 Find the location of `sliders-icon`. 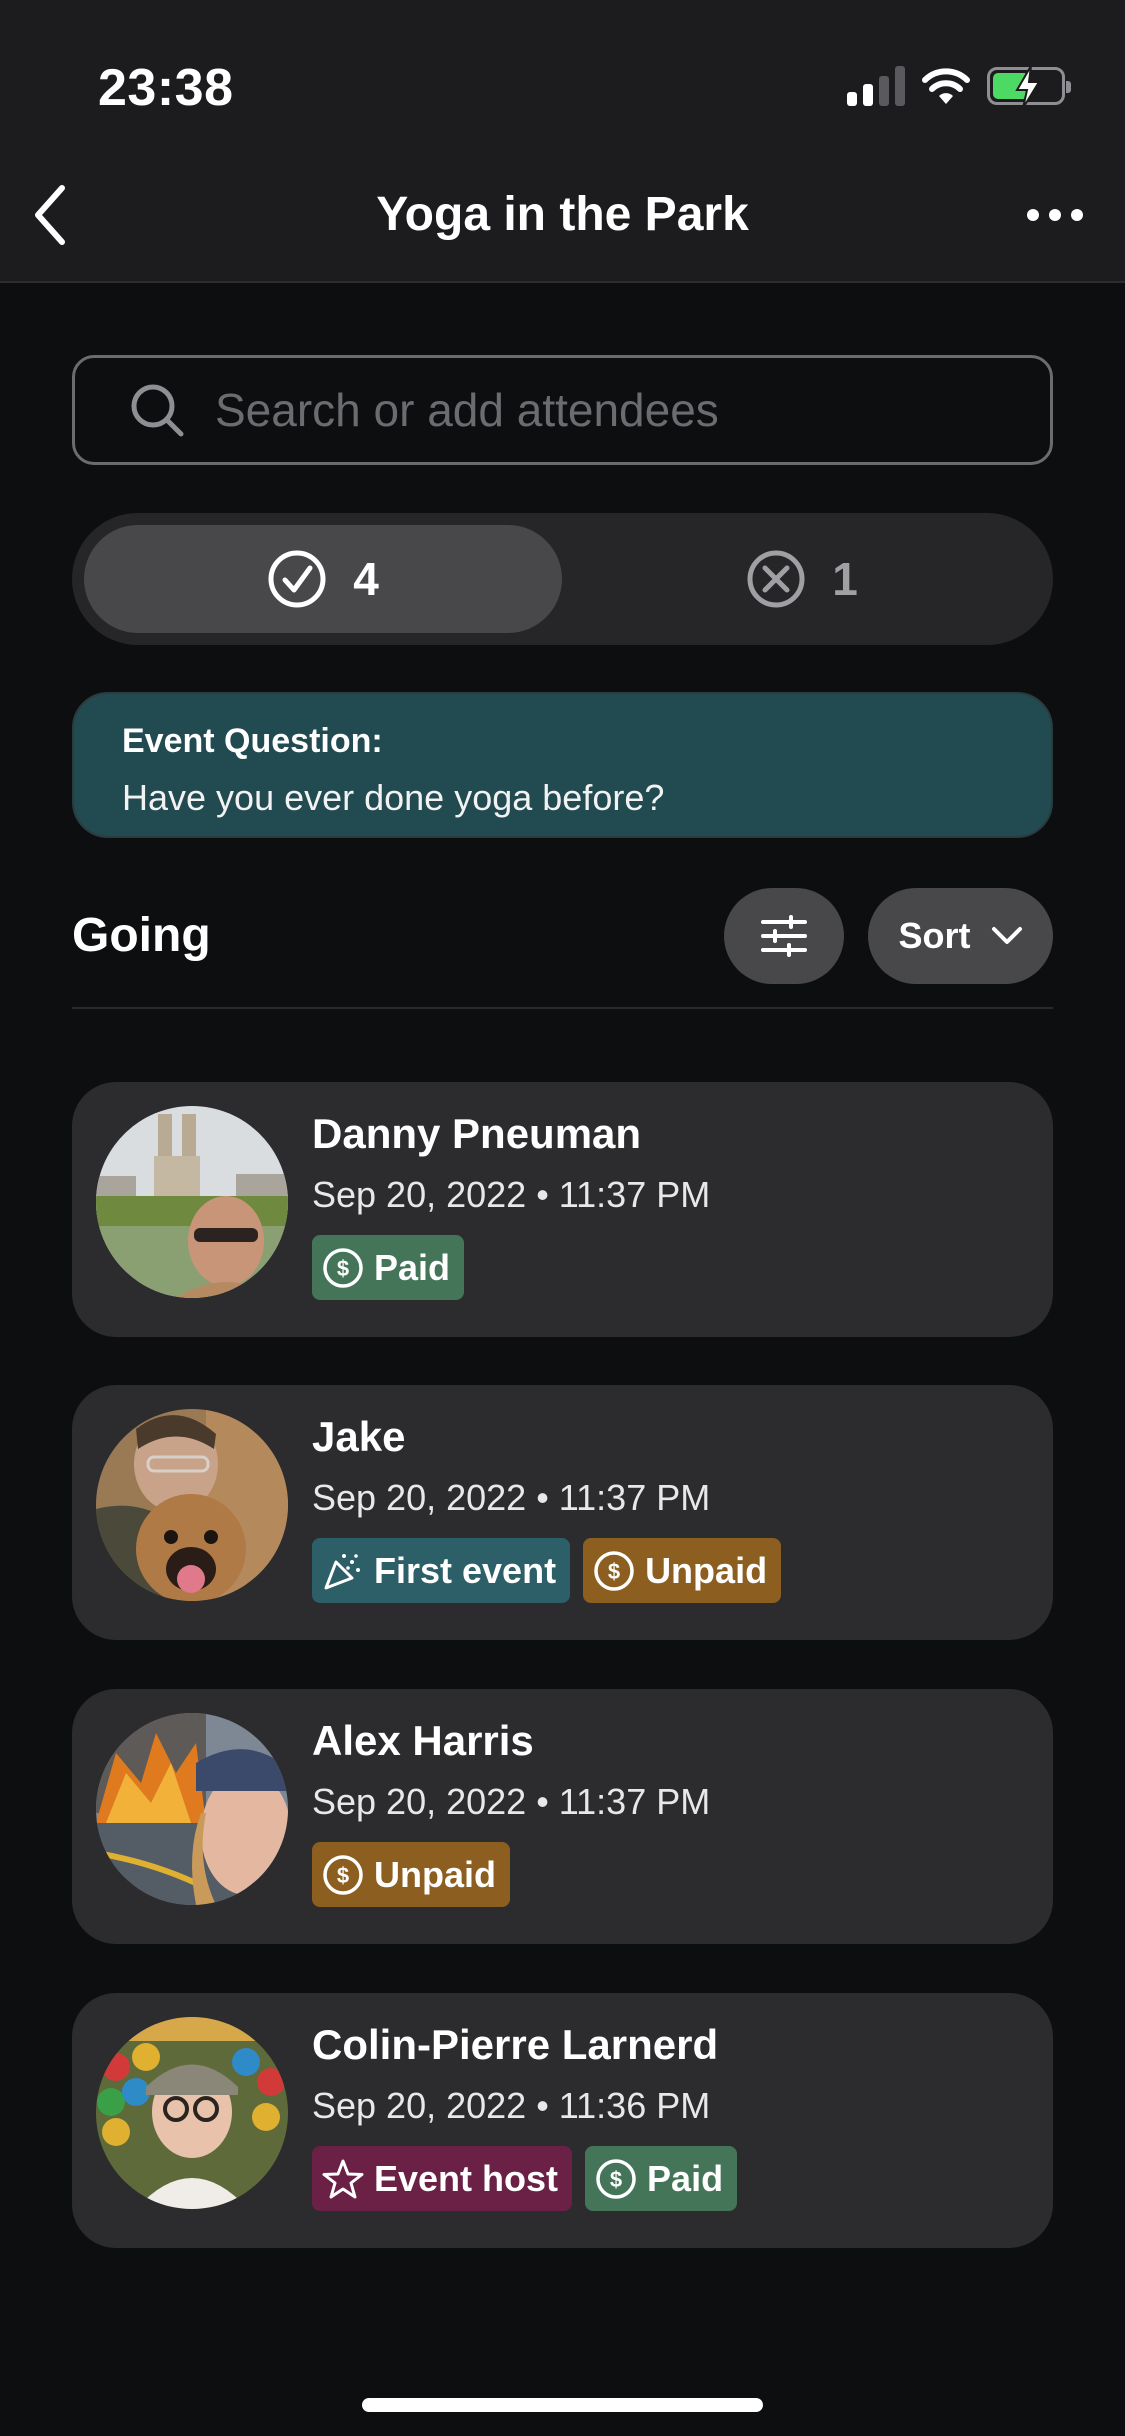

sliders-icon is located at coordinates (784, 936).